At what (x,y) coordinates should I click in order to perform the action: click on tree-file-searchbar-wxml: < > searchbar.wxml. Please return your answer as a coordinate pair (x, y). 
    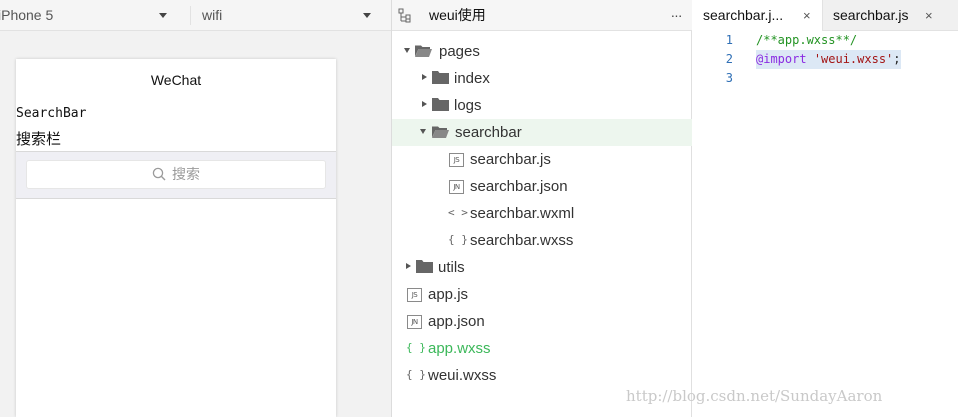
    Looking at the image, I should click on (542, 213).